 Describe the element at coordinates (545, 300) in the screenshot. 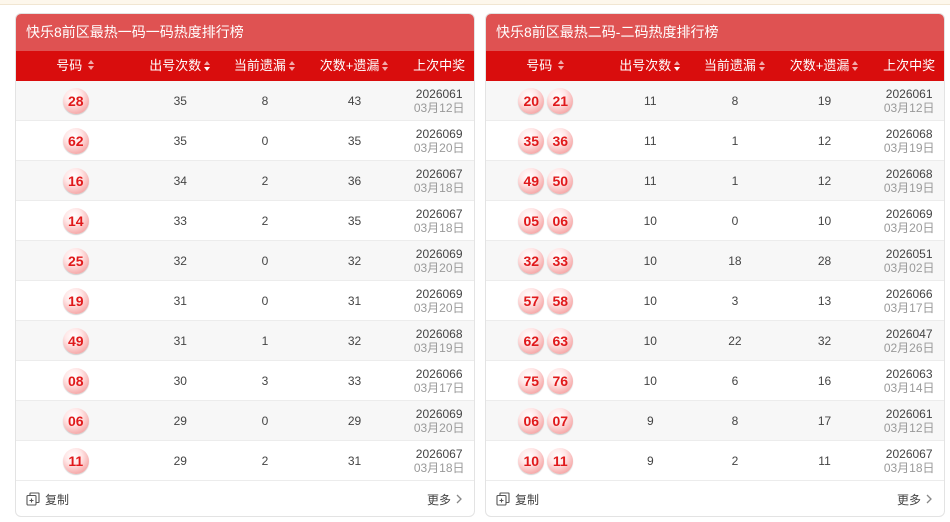

I see `number-cell: 57 58` at that location.